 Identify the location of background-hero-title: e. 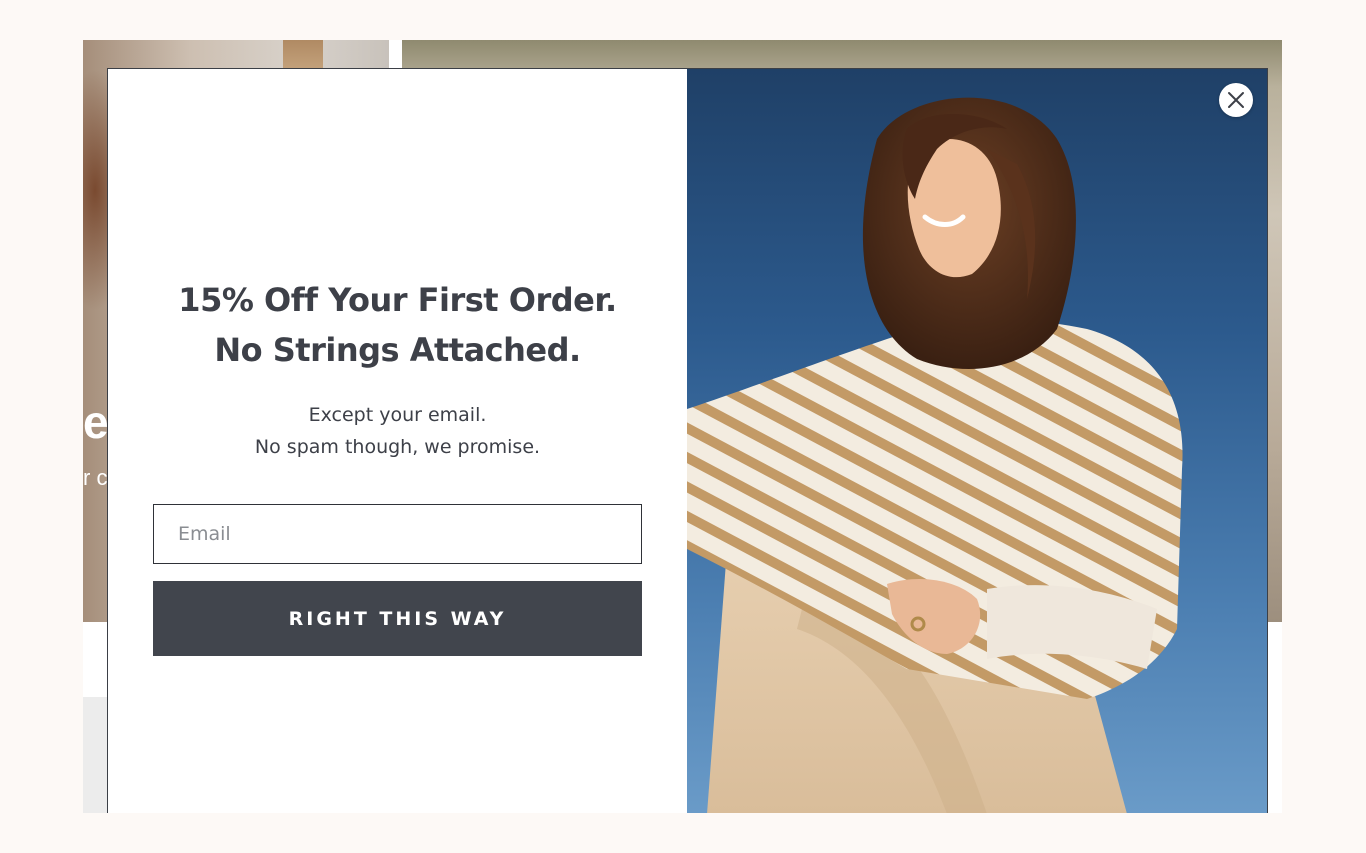
(96, 422).